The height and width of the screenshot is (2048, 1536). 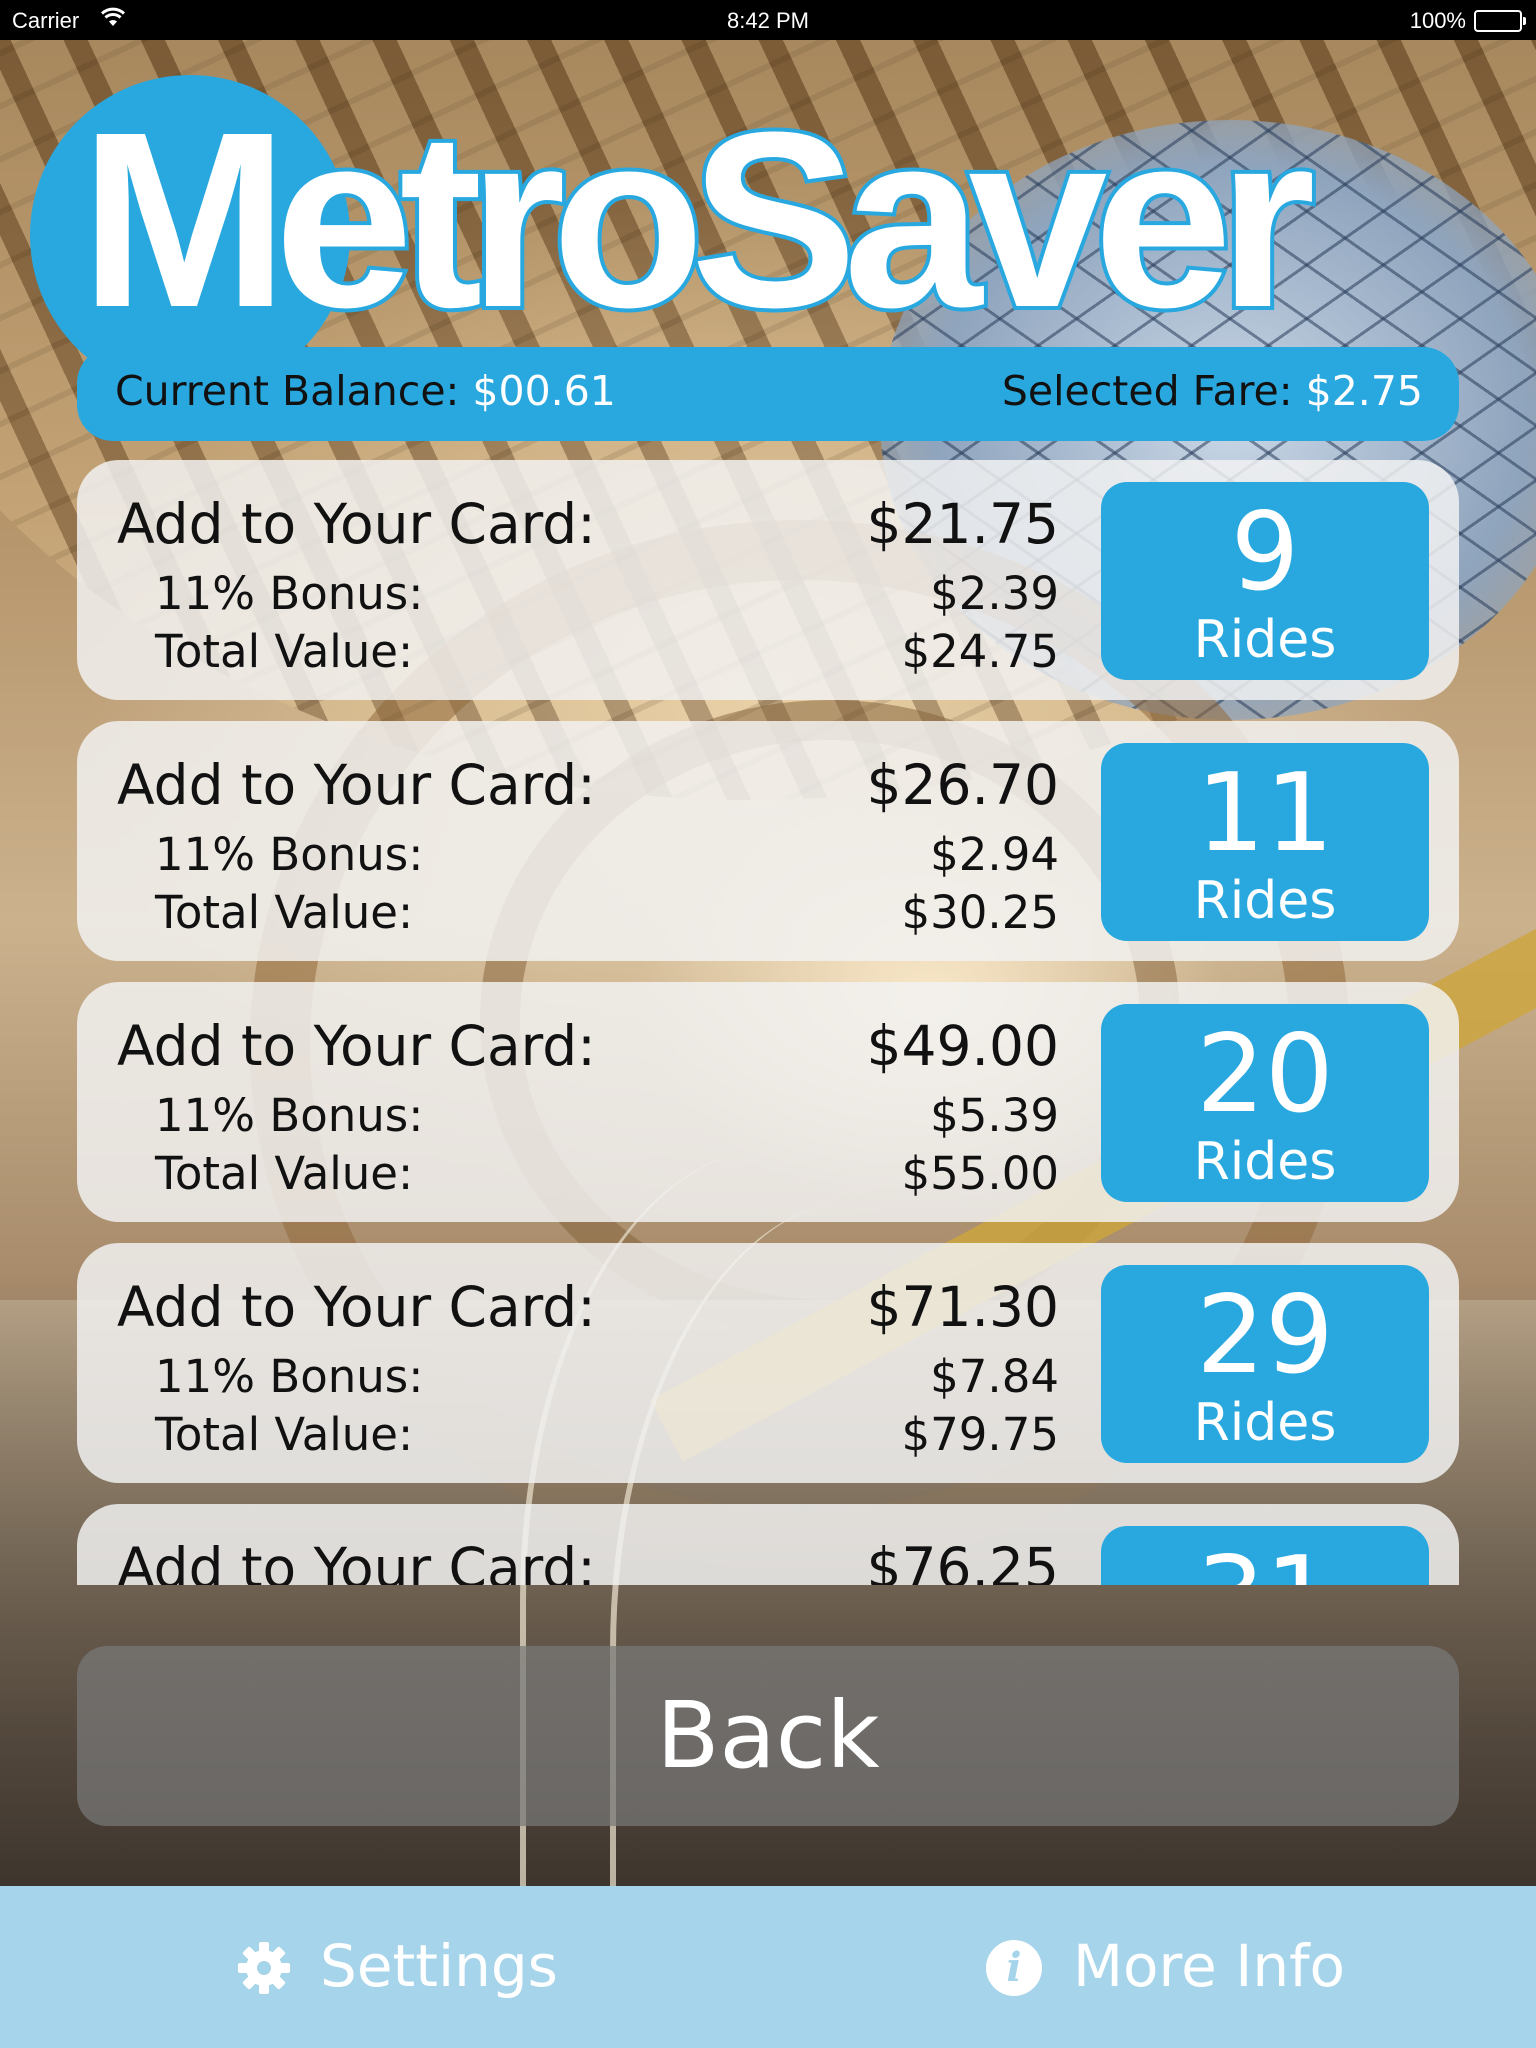 I want to click on clock: 8:42 PM, so click(x=768, y=20).